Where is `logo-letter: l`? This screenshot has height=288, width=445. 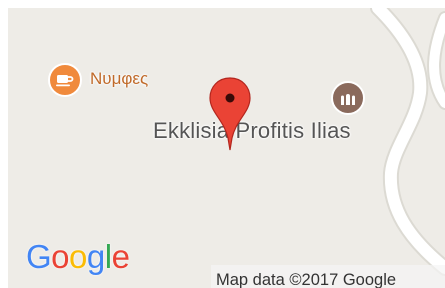 logo-letter: l is located at coordinates (108, 256).